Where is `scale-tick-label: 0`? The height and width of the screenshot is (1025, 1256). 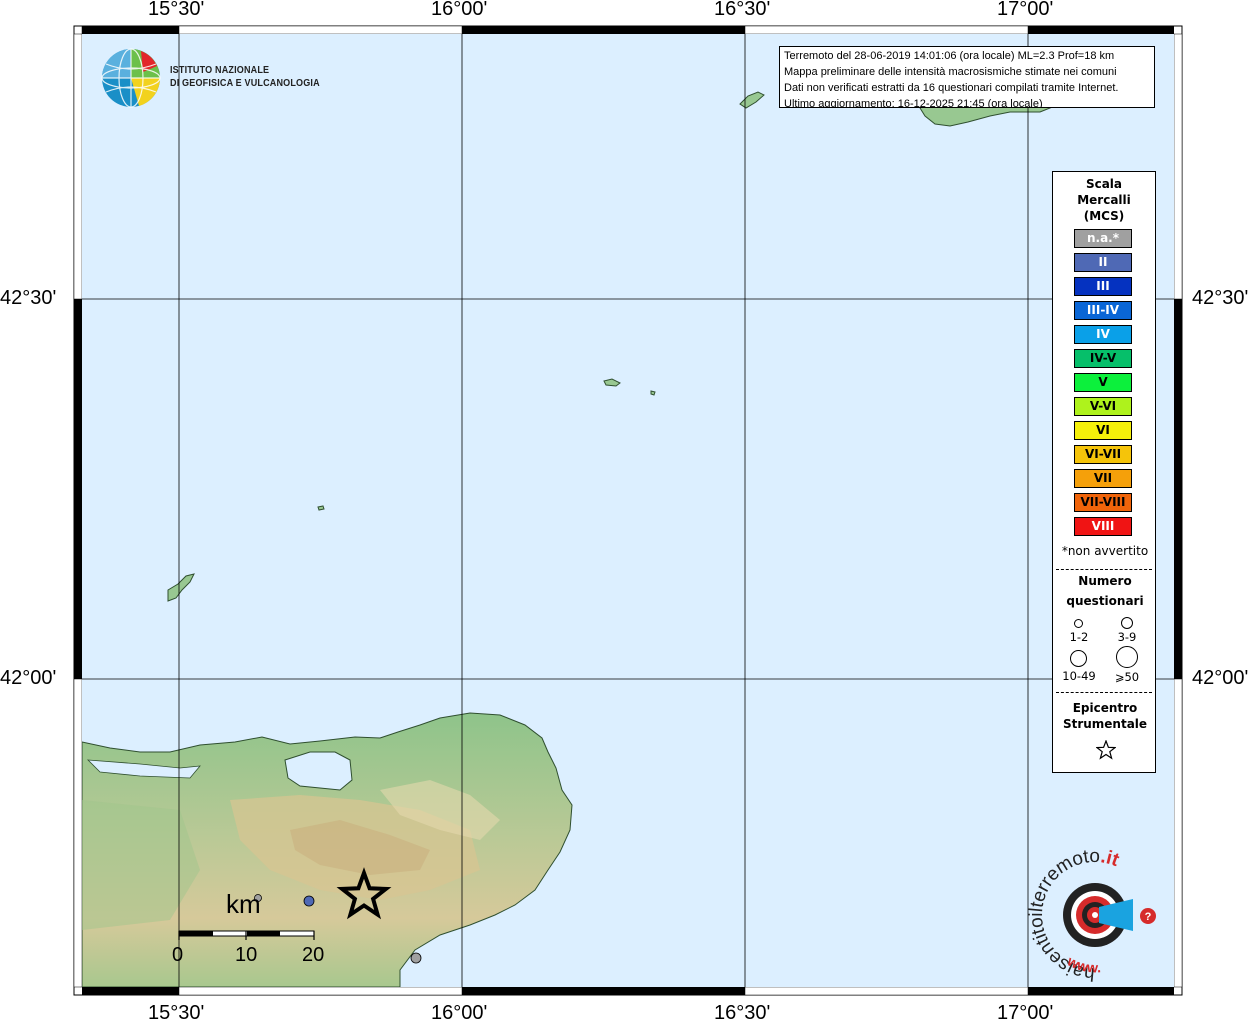
scale-tick-label: 0 is located at coordinates (178, 955).